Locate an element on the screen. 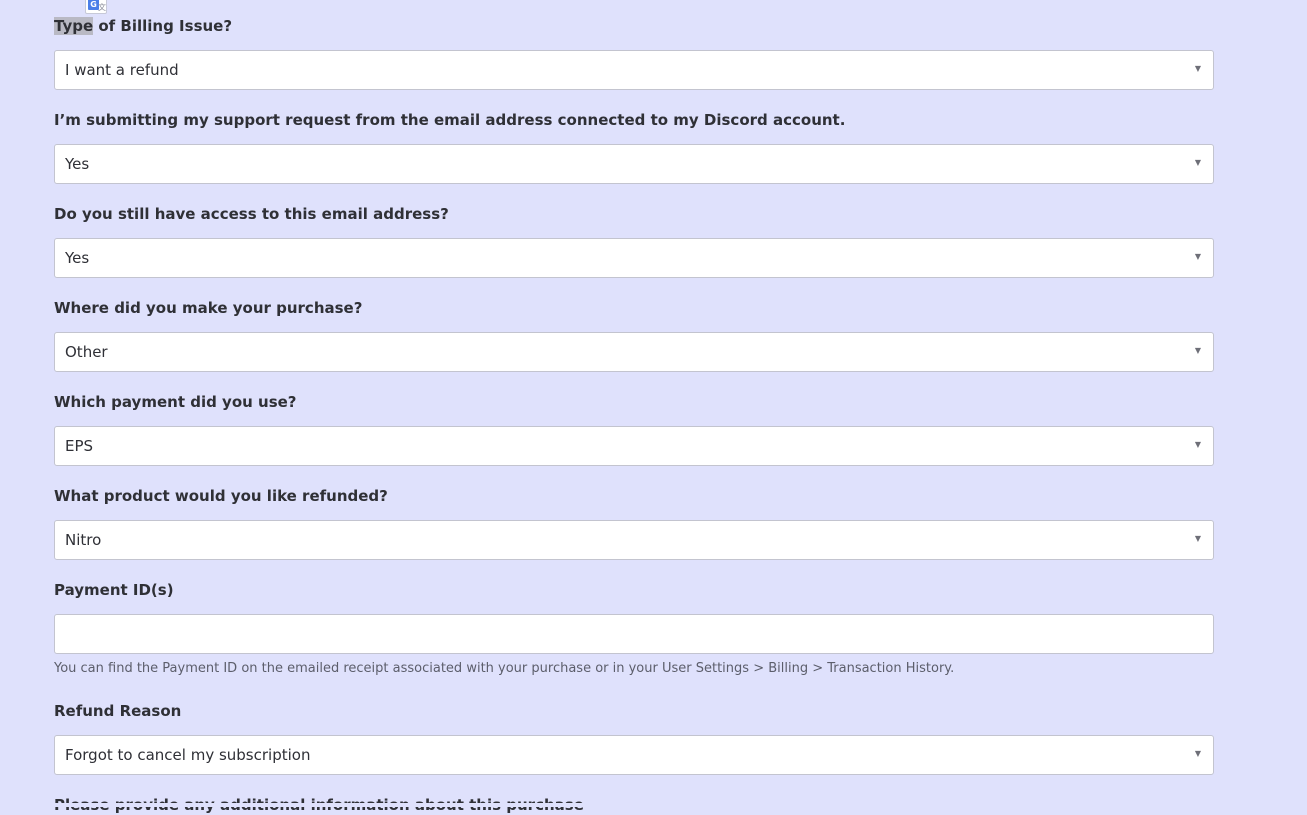 The width and height of the screenshot is (1307, 815). refund-product-select: Nitro ▼ is located at coordinates (634, 540).